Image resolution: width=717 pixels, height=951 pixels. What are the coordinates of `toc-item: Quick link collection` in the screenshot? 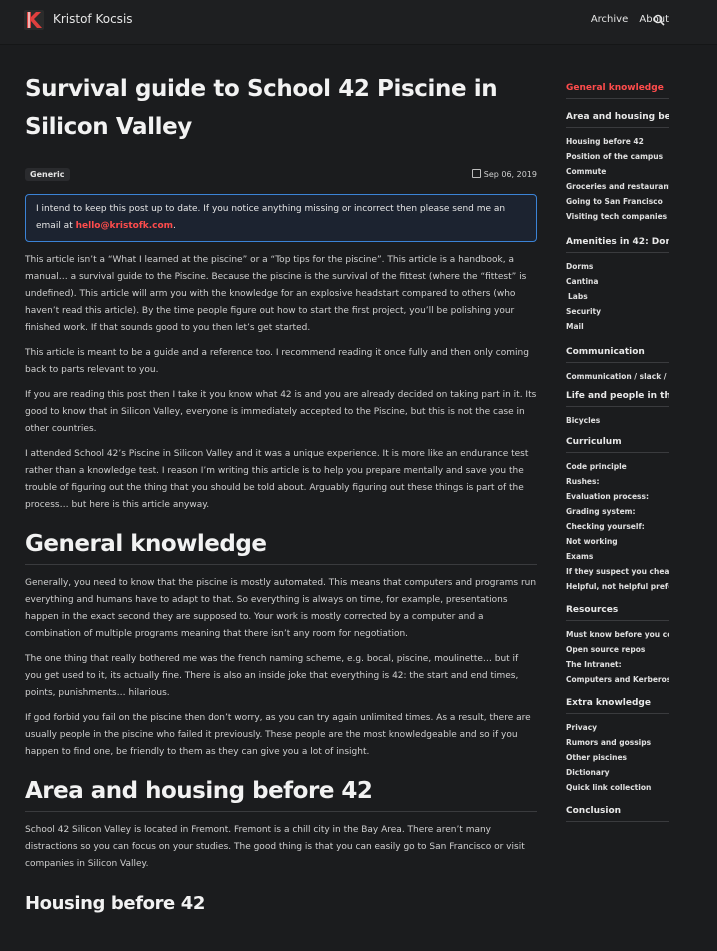 It's located at (617, 787).